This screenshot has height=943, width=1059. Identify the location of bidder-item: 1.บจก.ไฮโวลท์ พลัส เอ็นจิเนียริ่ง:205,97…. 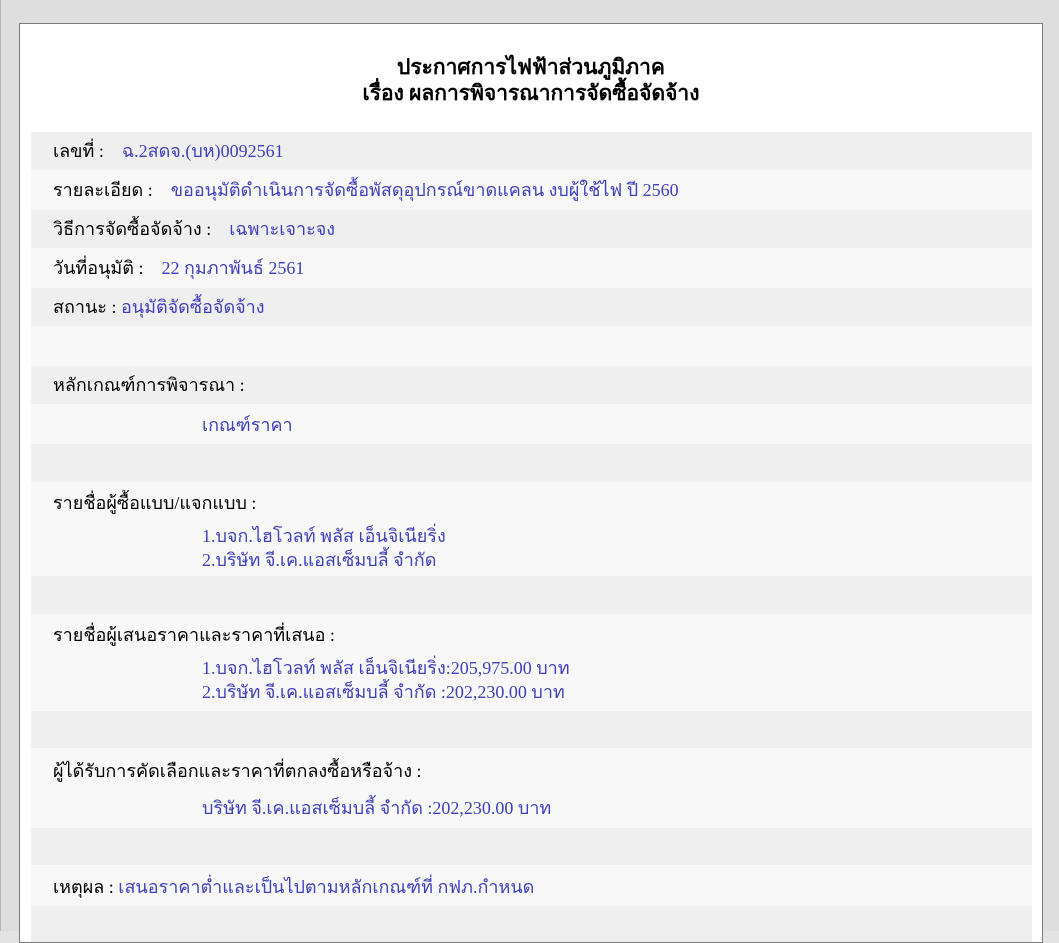
(386, 668).